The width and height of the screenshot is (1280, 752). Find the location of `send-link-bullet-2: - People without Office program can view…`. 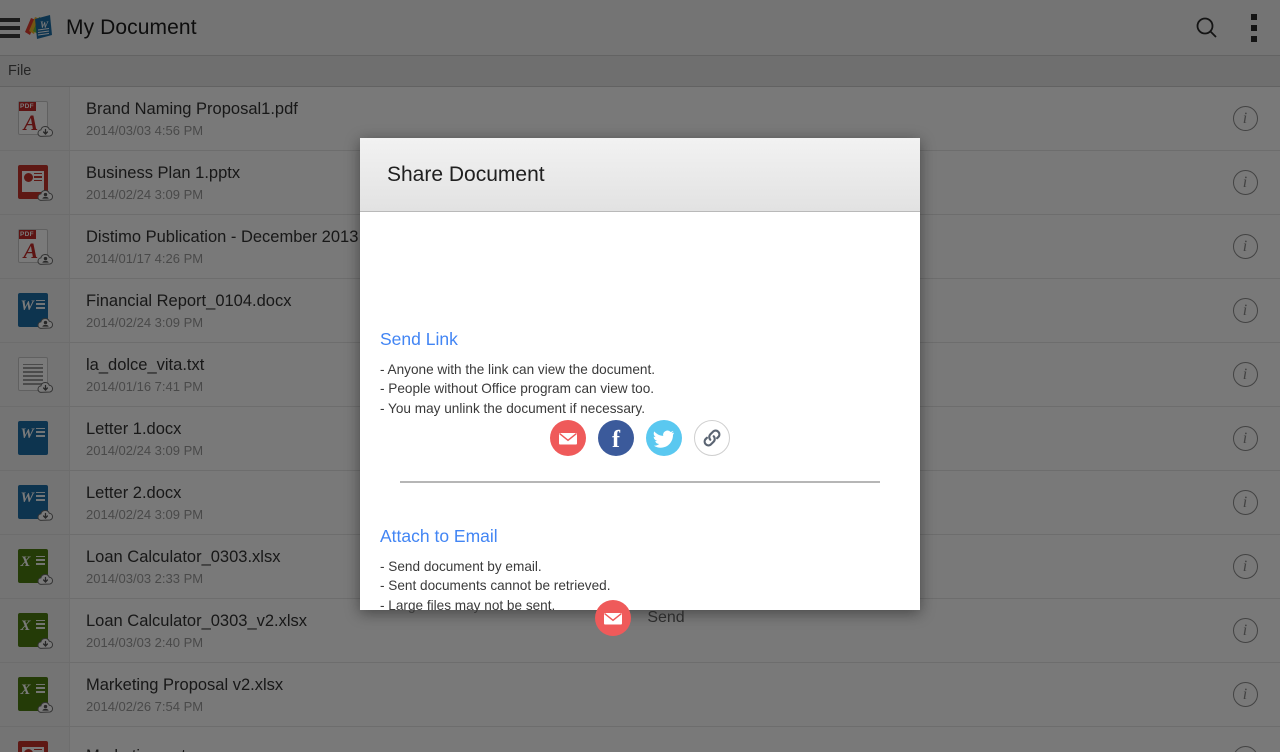

send-link-bullet-2: - People without Office program can view… is located at coordinates (517, 389).